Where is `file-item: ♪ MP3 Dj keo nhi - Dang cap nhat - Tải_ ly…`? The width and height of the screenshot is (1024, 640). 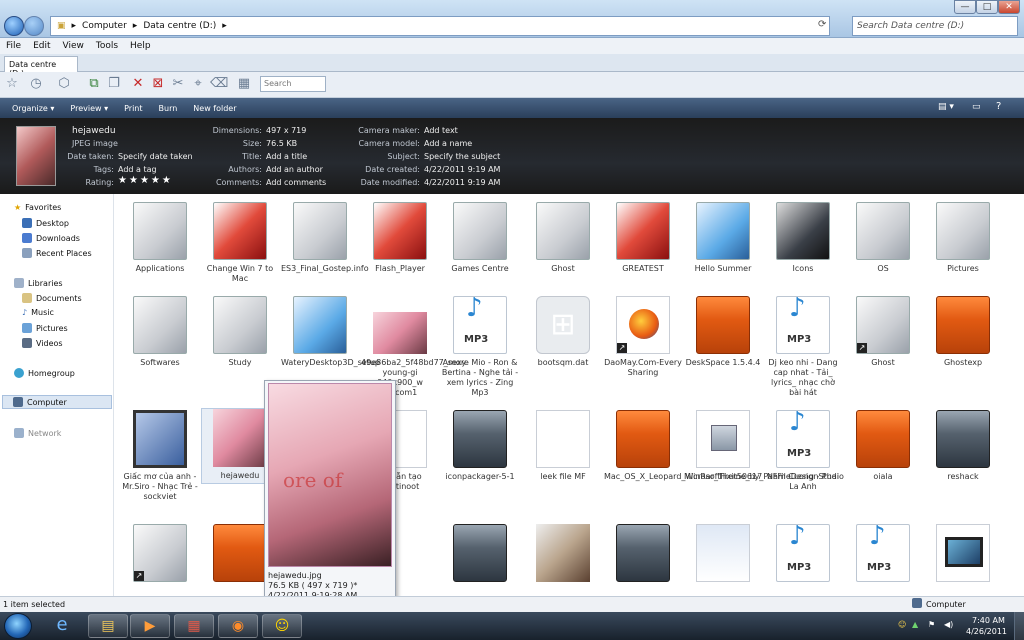
file-item: ♪ MP3 Dj keo nhi - Dang cap nhat - Tải_ ly… is located at coordinates (803, 346).